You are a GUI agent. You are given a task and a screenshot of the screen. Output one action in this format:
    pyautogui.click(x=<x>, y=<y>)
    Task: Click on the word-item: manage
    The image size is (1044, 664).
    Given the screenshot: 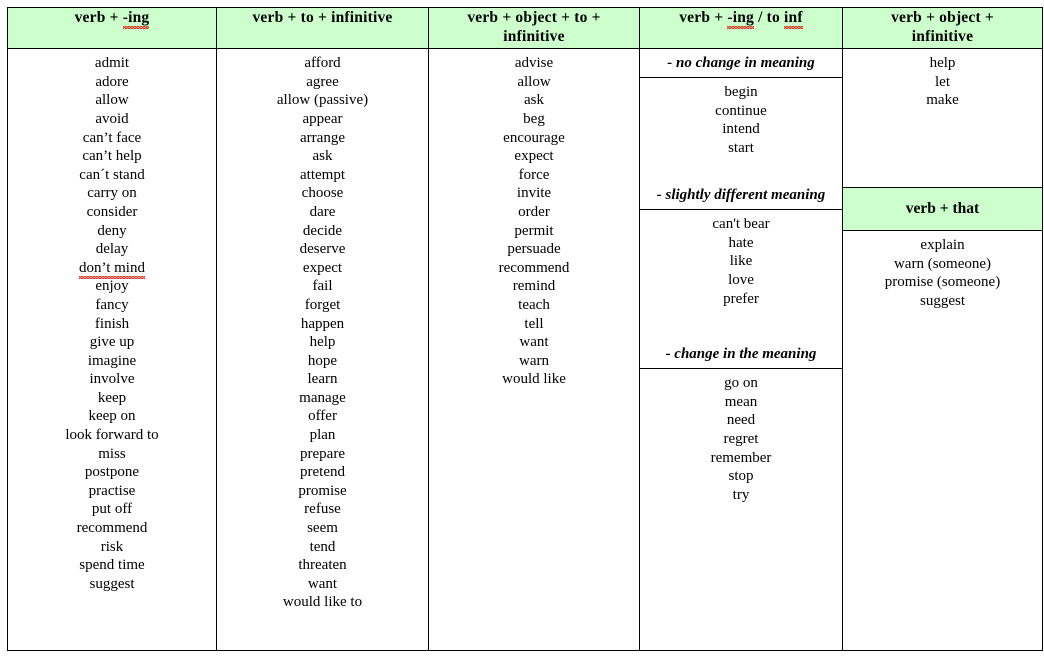 What is the action you would take?
    pyautogui.click(x=322, y=397)
    